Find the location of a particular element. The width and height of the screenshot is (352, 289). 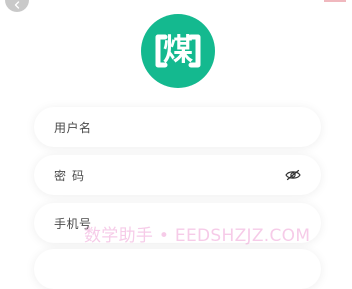

chevron-left-icon is located at coordinates (17, 5).